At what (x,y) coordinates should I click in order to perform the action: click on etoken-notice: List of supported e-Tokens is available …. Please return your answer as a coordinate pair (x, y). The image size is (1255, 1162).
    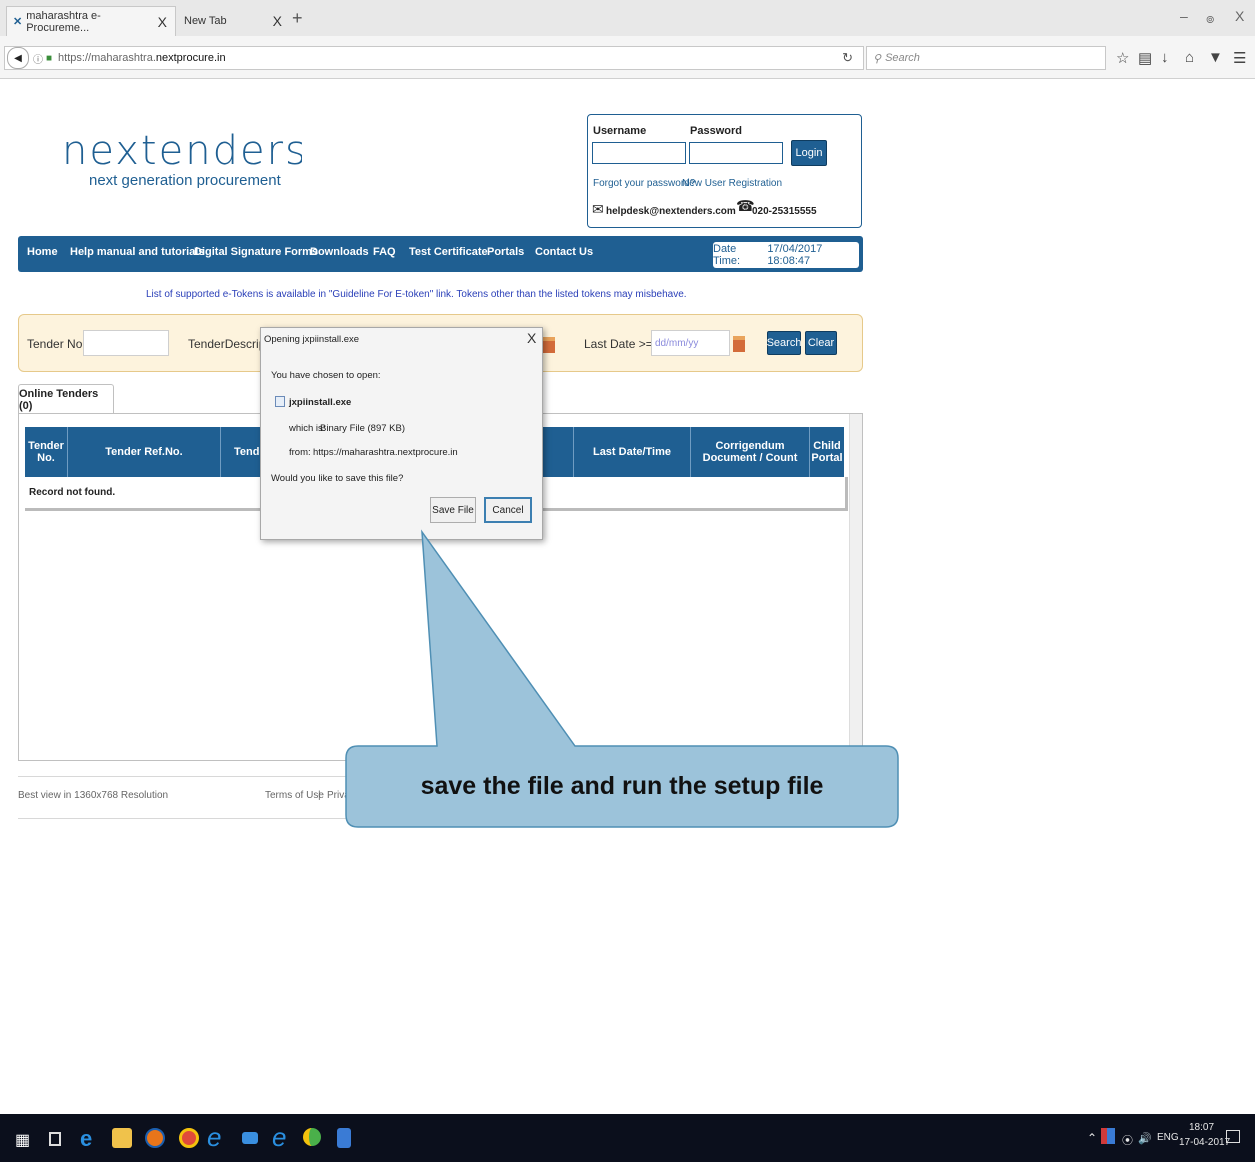
    Looking at the image, I should click on (416, 294).